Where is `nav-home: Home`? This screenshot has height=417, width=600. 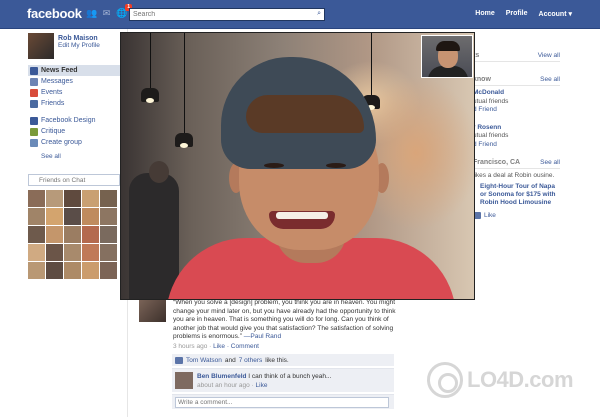
nav-home: Home is located at coordinates (484, 14).